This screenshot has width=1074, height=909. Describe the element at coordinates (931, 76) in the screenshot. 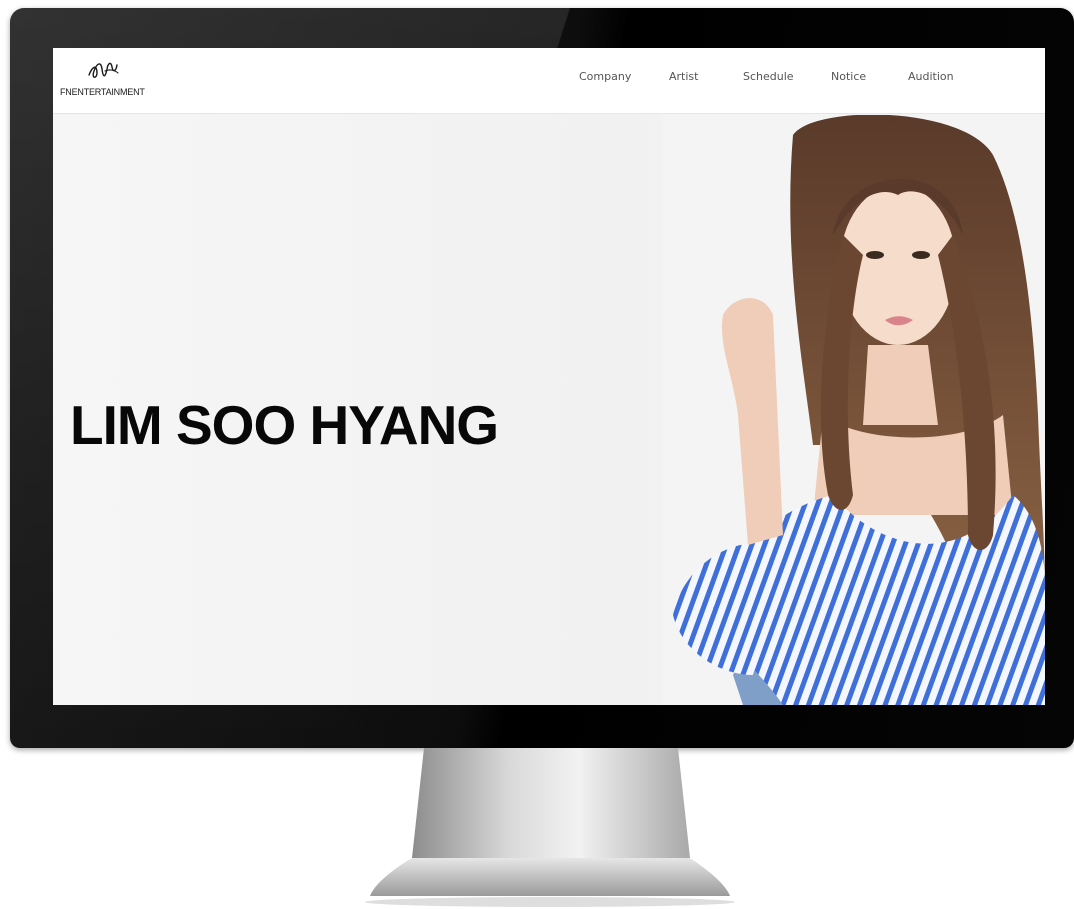

I see `nav-audition: Audition` at that location.